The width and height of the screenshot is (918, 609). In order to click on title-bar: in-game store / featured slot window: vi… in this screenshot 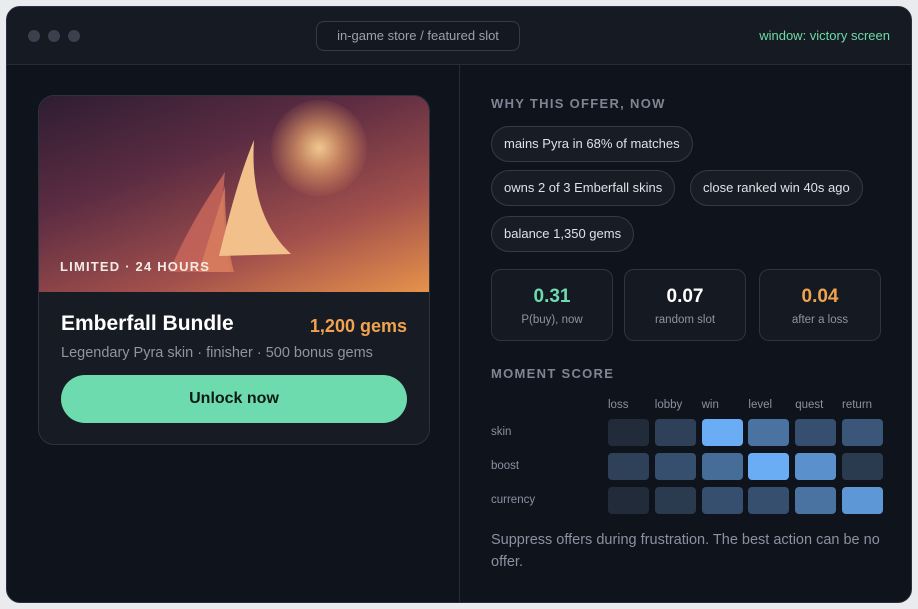, I will do `click(459, 36)`.